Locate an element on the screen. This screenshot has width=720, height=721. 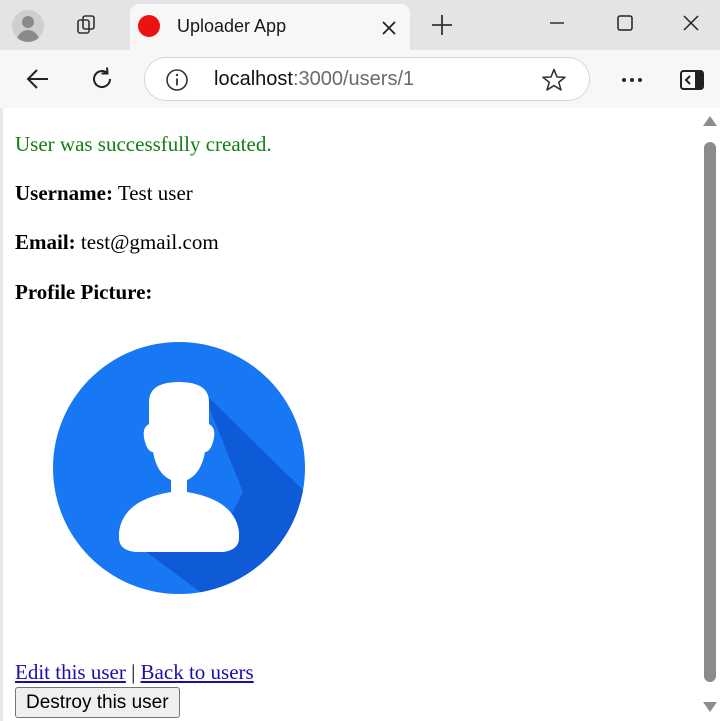
username-label: Username: is located at coordinates (64, 193).